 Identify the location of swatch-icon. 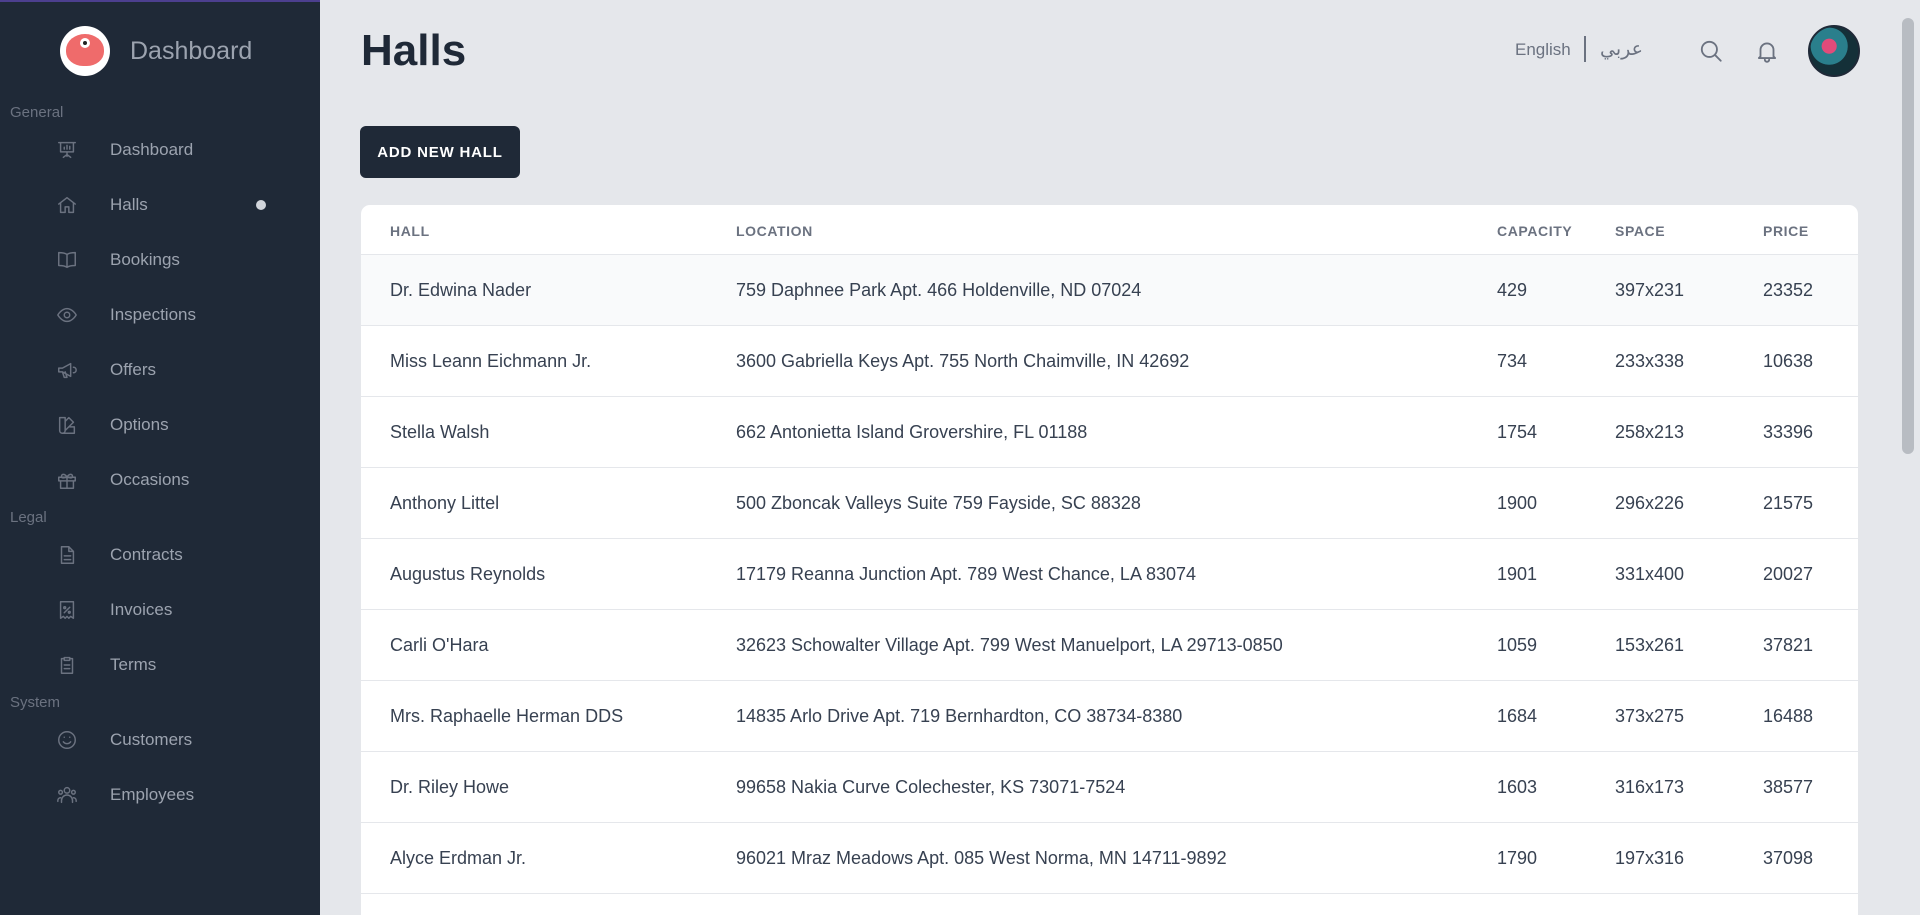
(67, 425).